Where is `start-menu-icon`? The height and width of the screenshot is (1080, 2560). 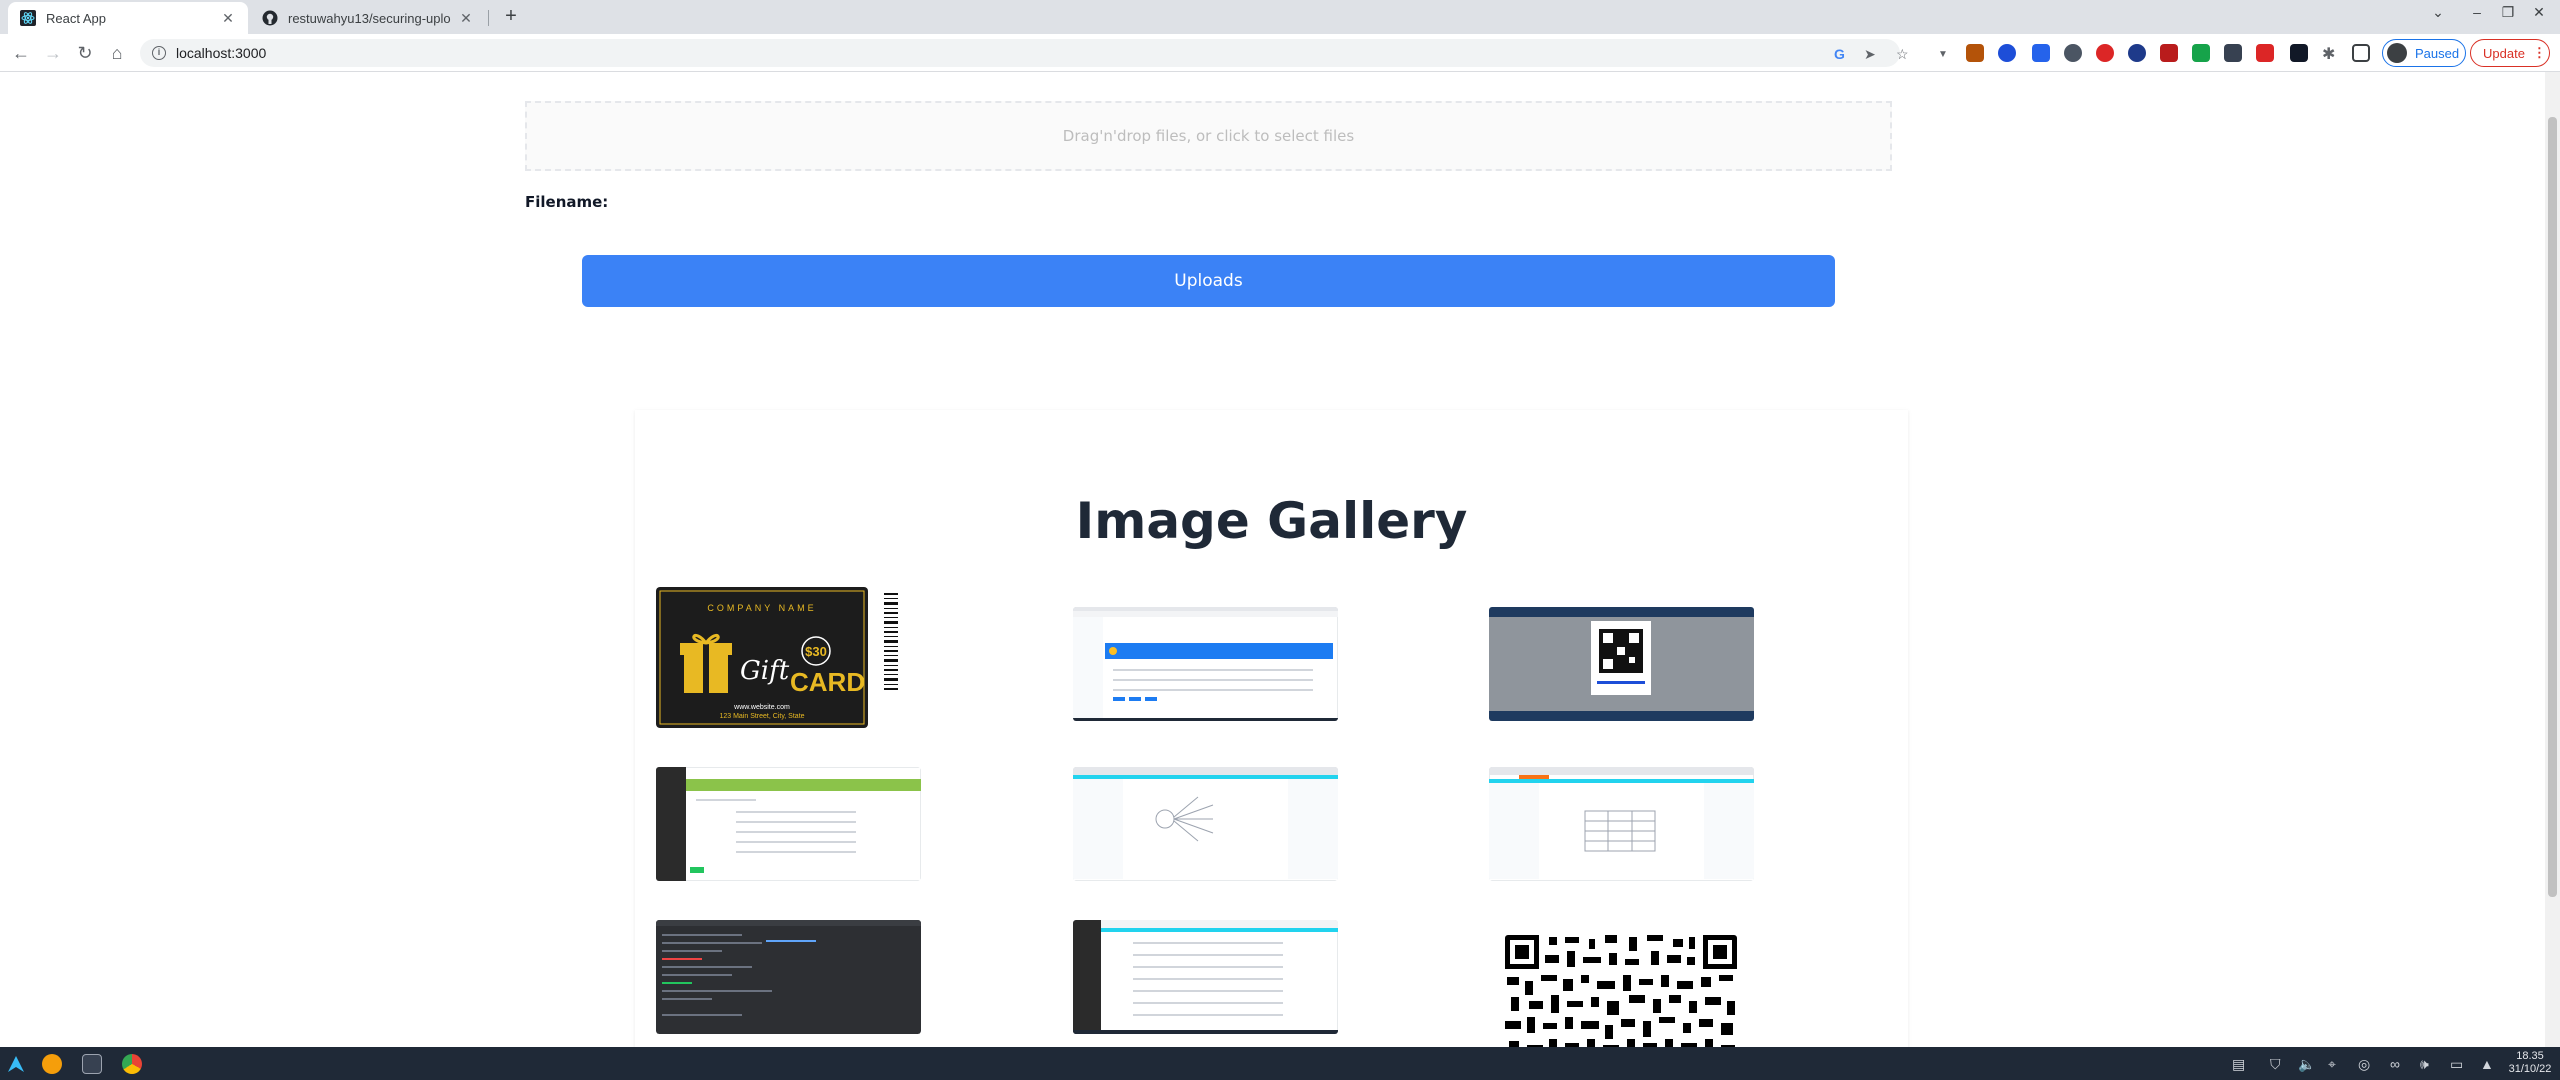
start-menu-icon is located at coordinates (16, 1064).